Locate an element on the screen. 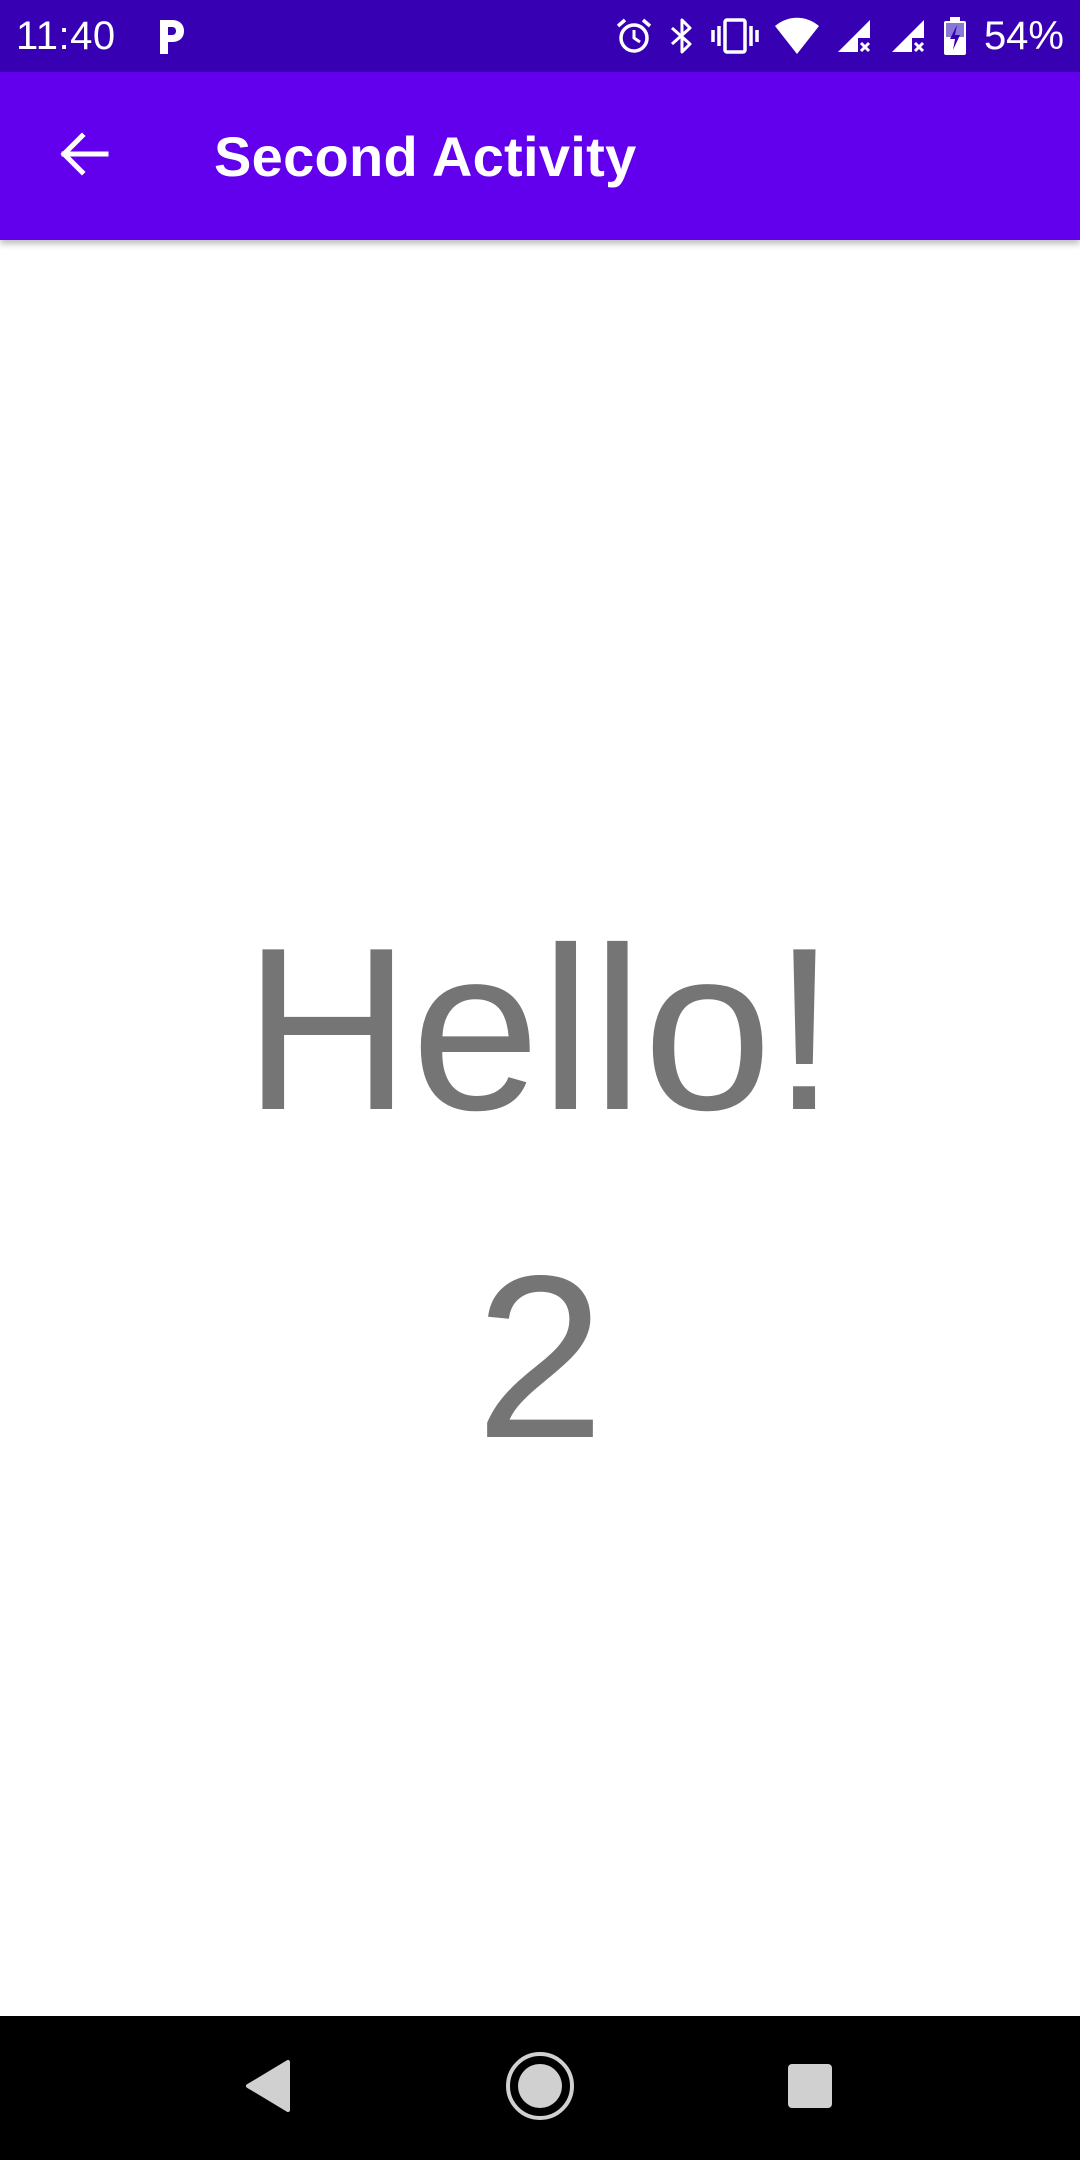  status-bar: 11:40 54% is located at coordinates (540, 36).